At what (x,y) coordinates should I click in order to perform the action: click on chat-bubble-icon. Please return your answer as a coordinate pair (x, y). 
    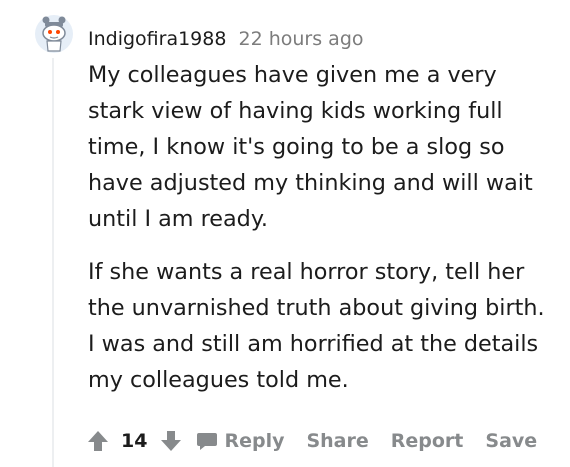
    Looking at the image, I should click on (207, 441).